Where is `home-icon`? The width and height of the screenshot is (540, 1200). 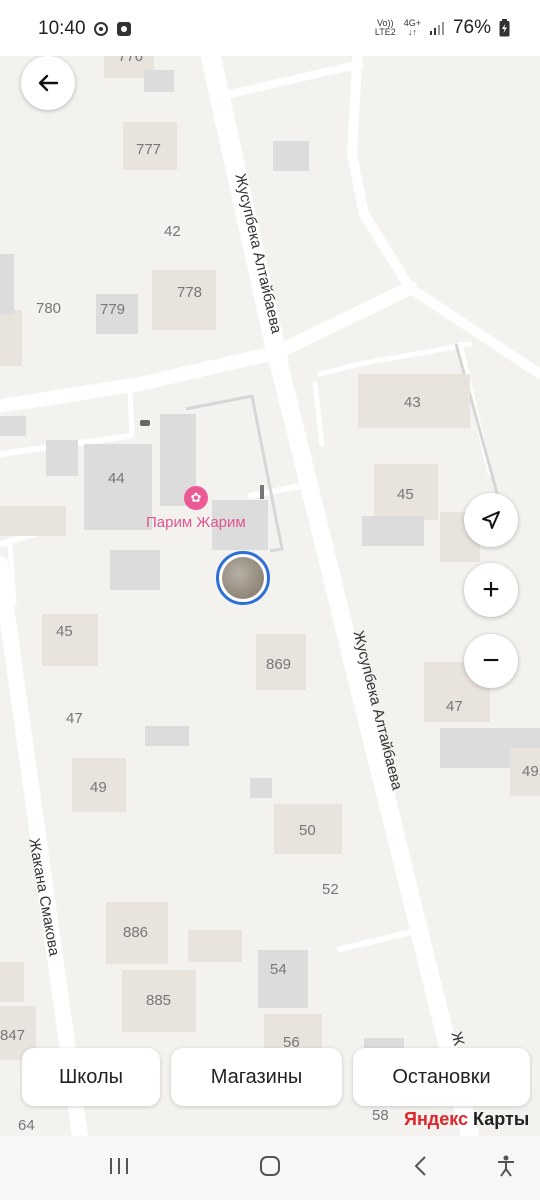
home-icon is located at coordinates (270, 1166).